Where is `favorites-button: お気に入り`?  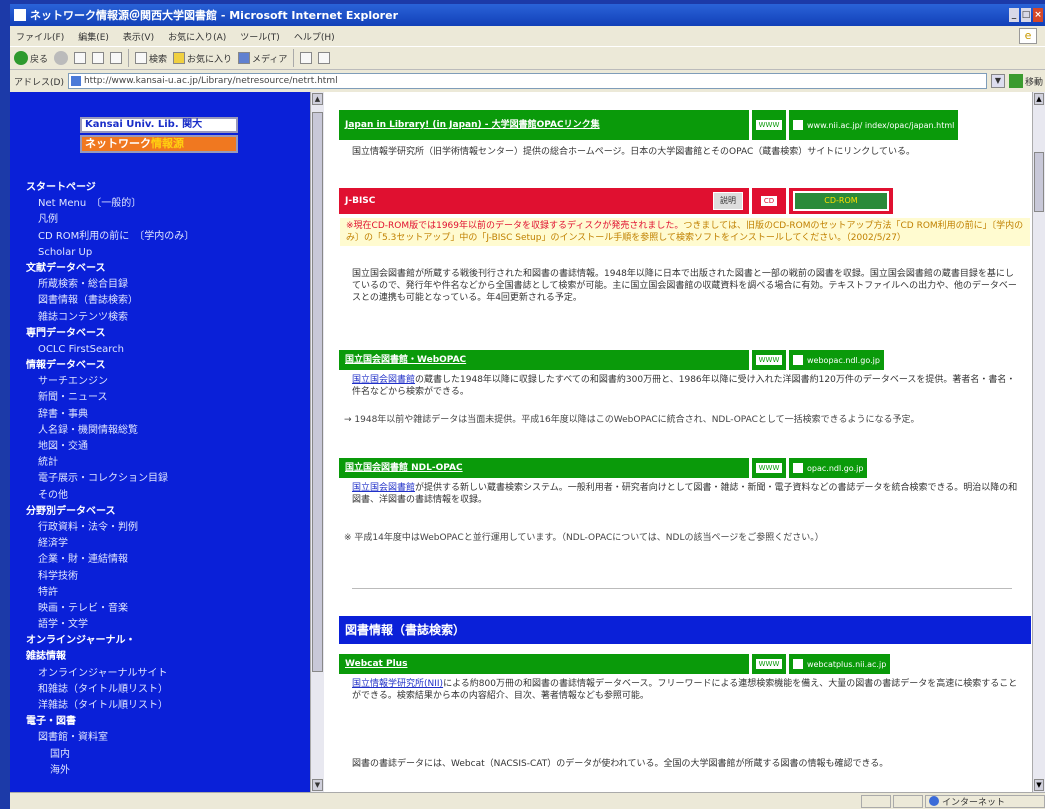 favorites-button: お気に入り is located at coordinates (202, 58).